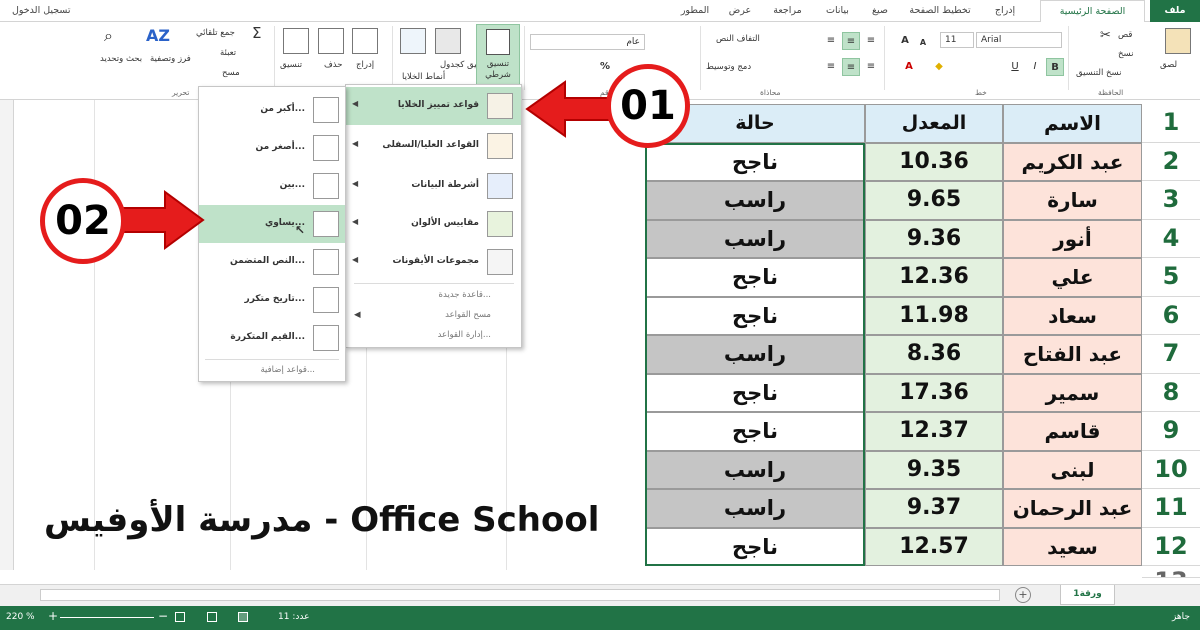 Image resolution: width=1200 pixels, height=630 pixels. I want to click on sheet-tab: ورقة1, so click(1087, 595).